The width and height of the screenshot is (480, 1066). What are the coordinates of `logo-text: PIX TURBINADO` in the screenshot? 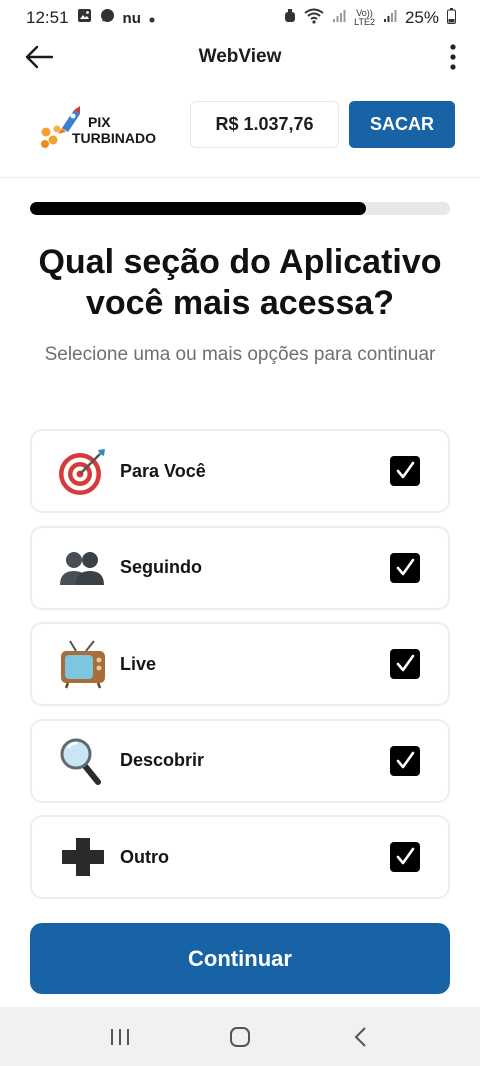 It's located at (114, 130).